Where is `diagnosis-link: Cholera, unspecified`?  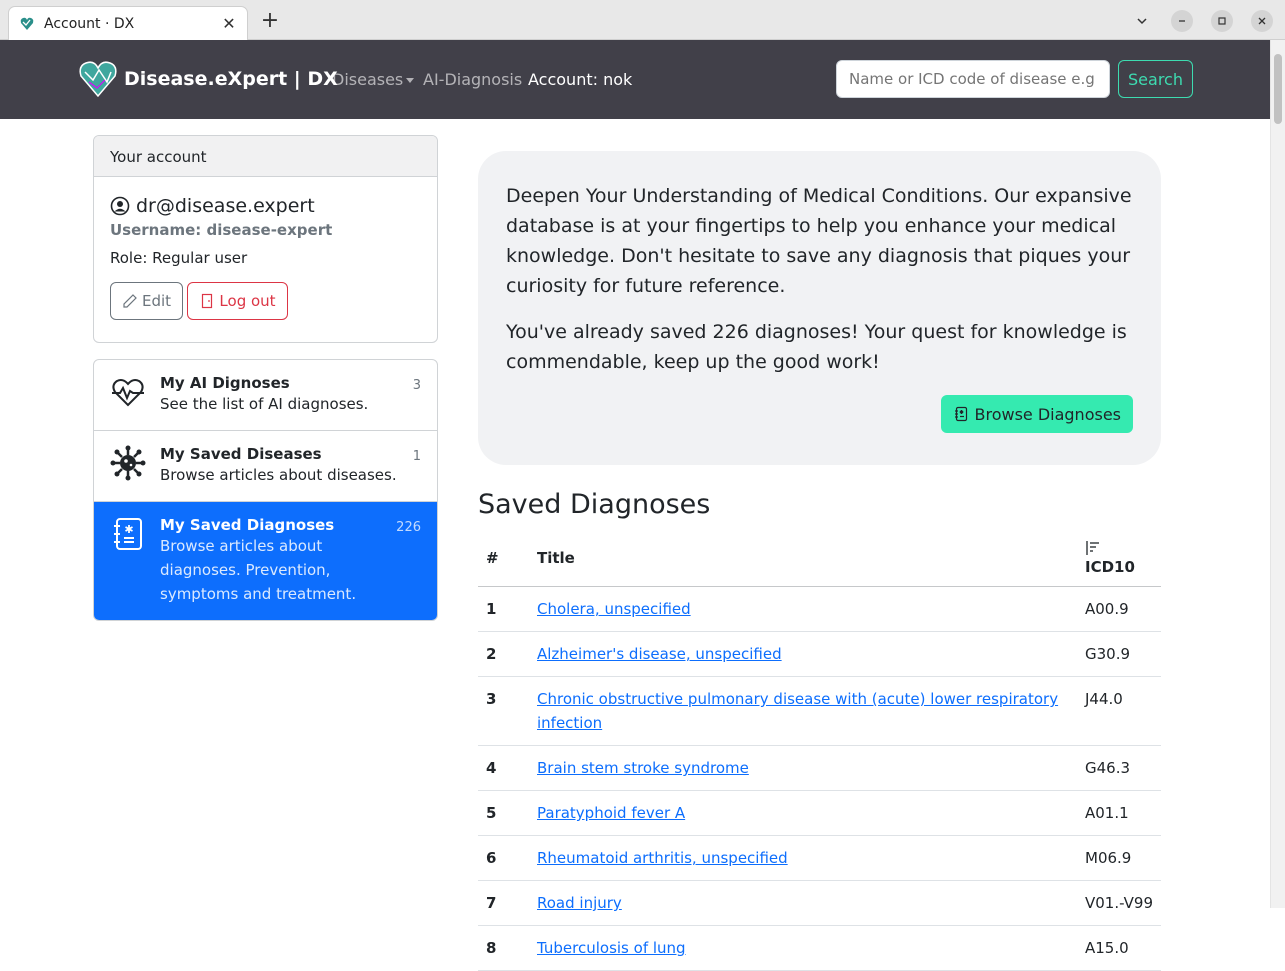
diagnosis-link: Cholera, unspecified is located at coordinates (614, 609).